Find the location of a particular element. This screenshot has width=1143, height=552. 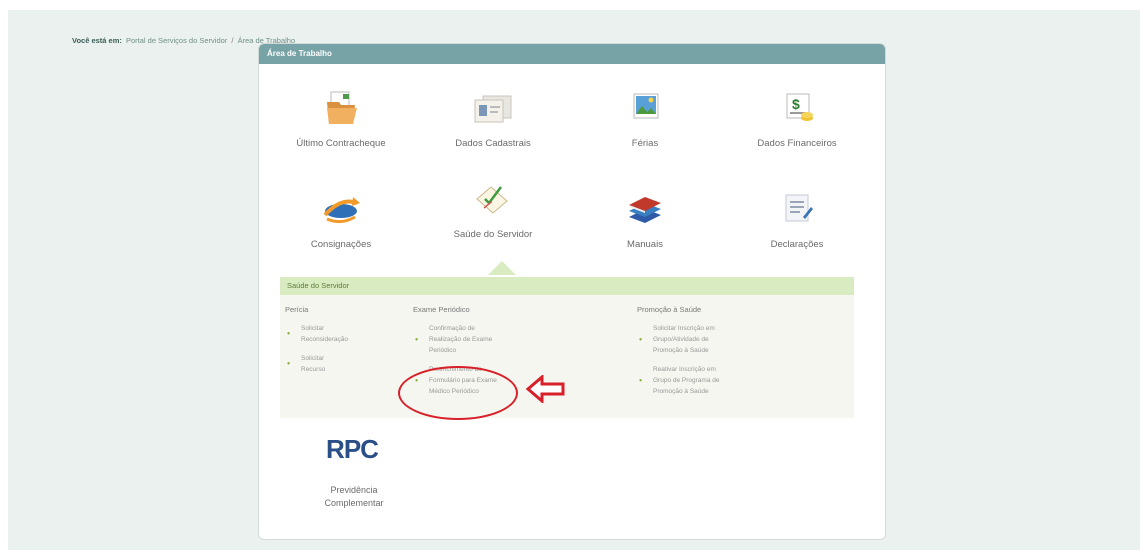

rpc-logo: RPC is located at coordinates (352, 449).